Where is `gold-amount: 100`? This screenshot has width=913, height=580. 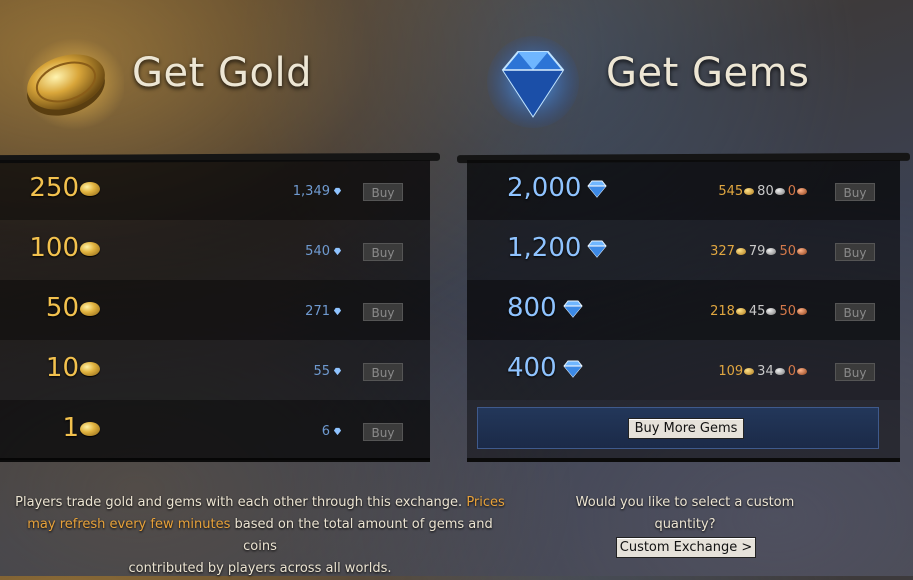
gold-amount: 100 is located at coordinates (64, 248).